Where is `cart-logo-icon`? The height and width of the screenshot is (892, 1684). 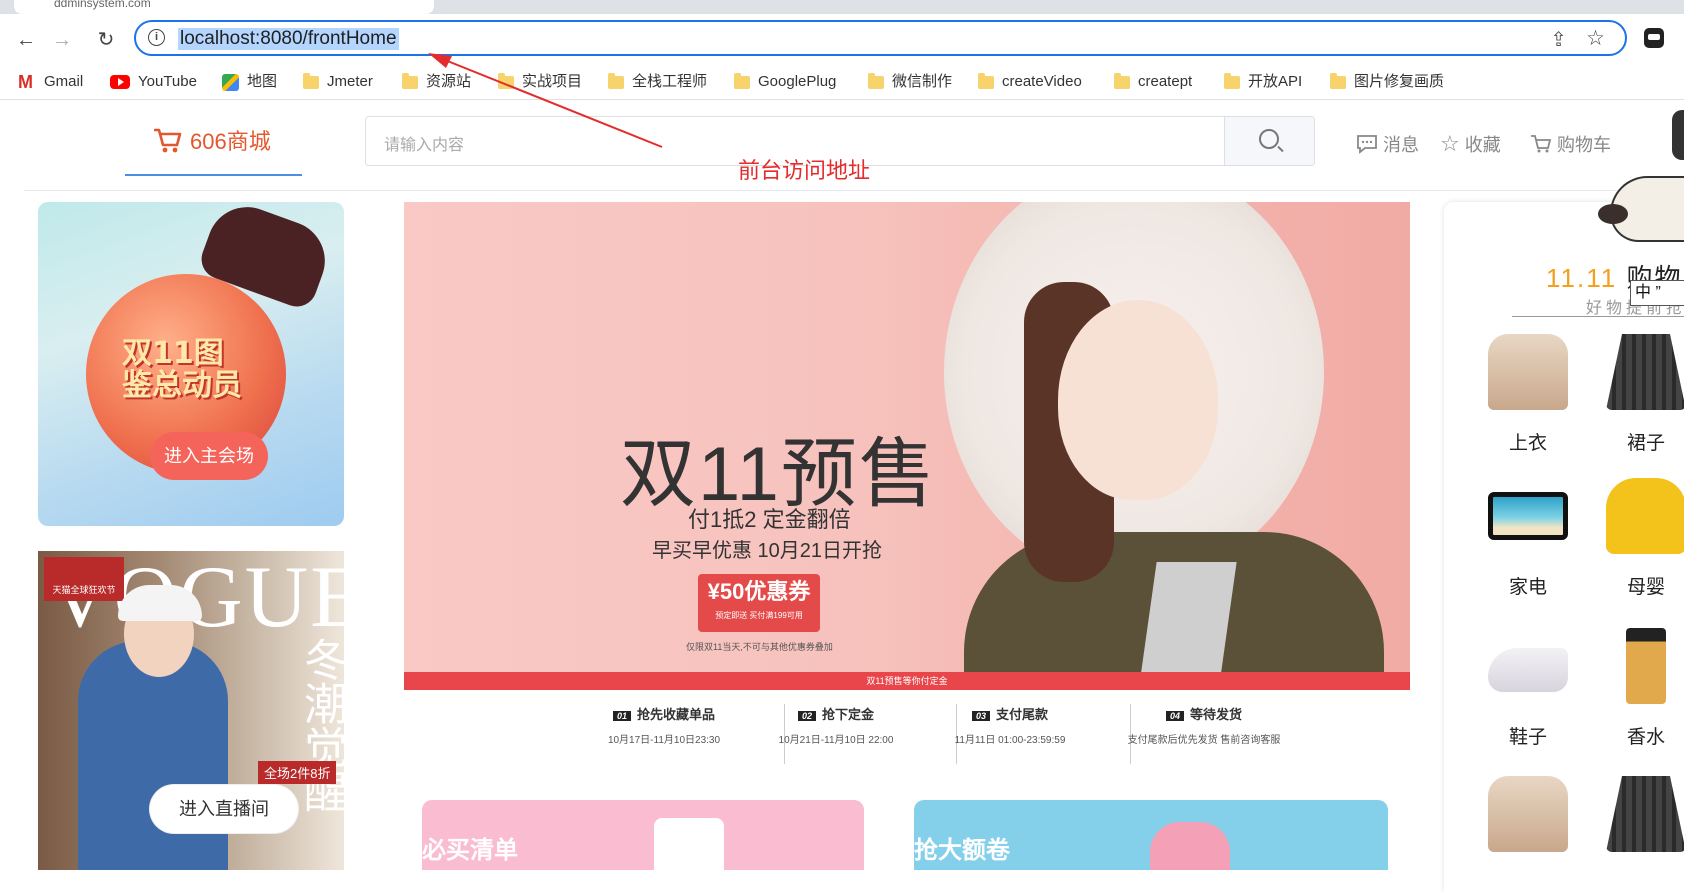
cart-logo-icon is located at coordinates (168, 140).